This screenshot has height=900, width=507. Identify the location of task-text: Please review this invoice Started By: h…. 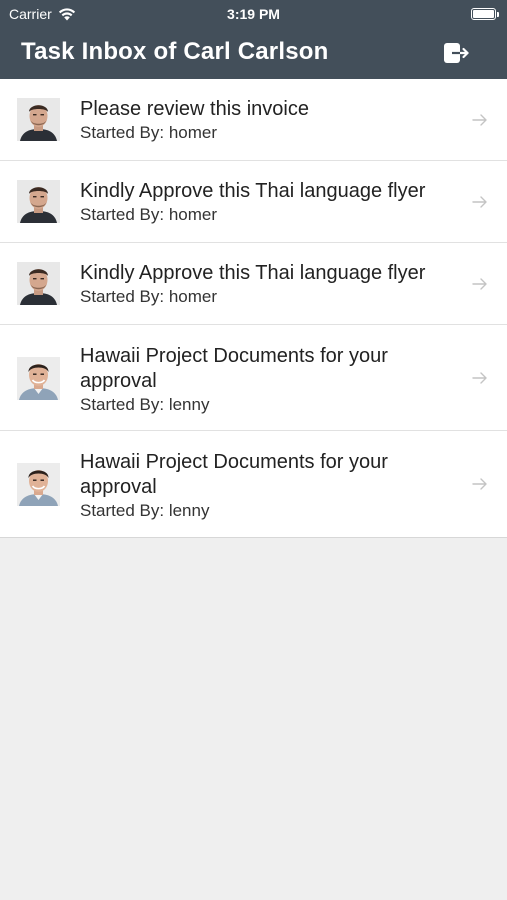
(263, 120).